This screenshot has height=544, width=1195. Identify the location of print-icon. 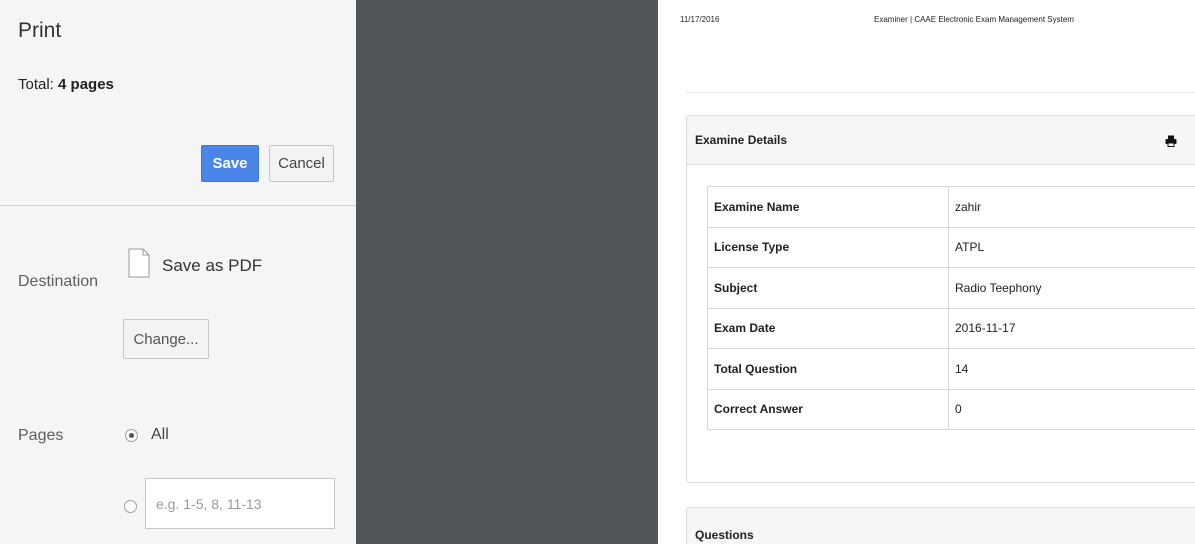
(1171, 141).